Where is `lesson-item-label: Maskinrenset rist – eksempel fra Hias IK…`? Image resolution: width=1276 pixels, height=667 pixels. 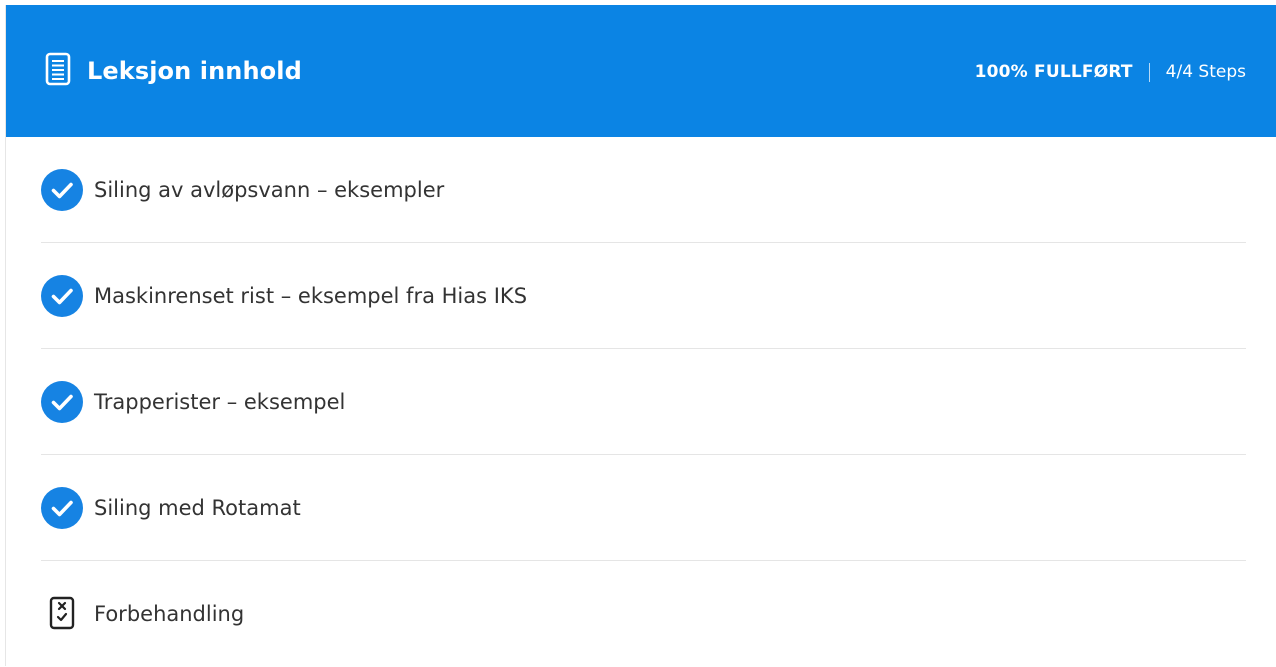
lesson-item-label: Maskinrenset rist – eksempel fra Hias IK… is located at coordinates (311, 296).